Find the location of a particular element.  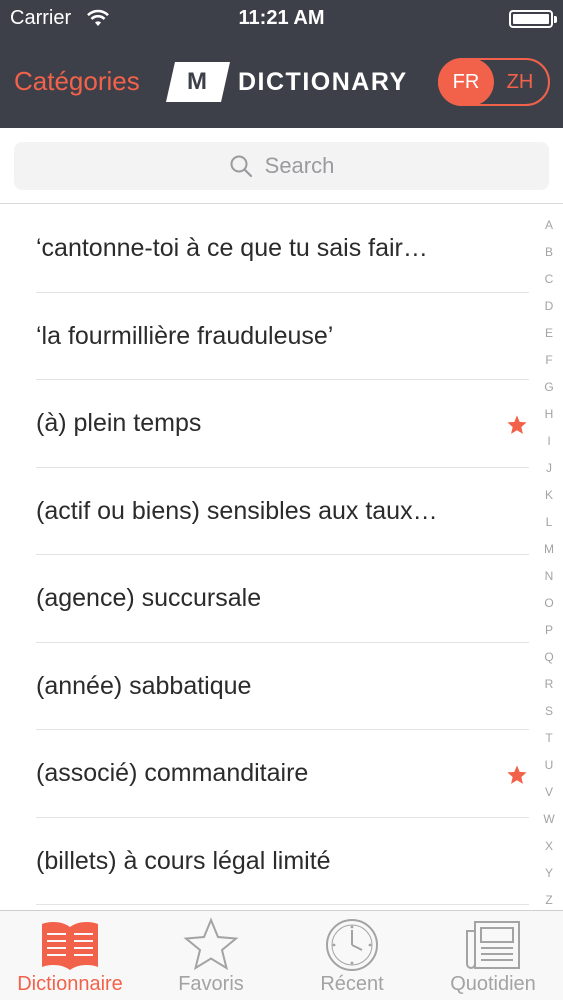

clock-time: 11:21 AM is located at coordinates (281, 18).